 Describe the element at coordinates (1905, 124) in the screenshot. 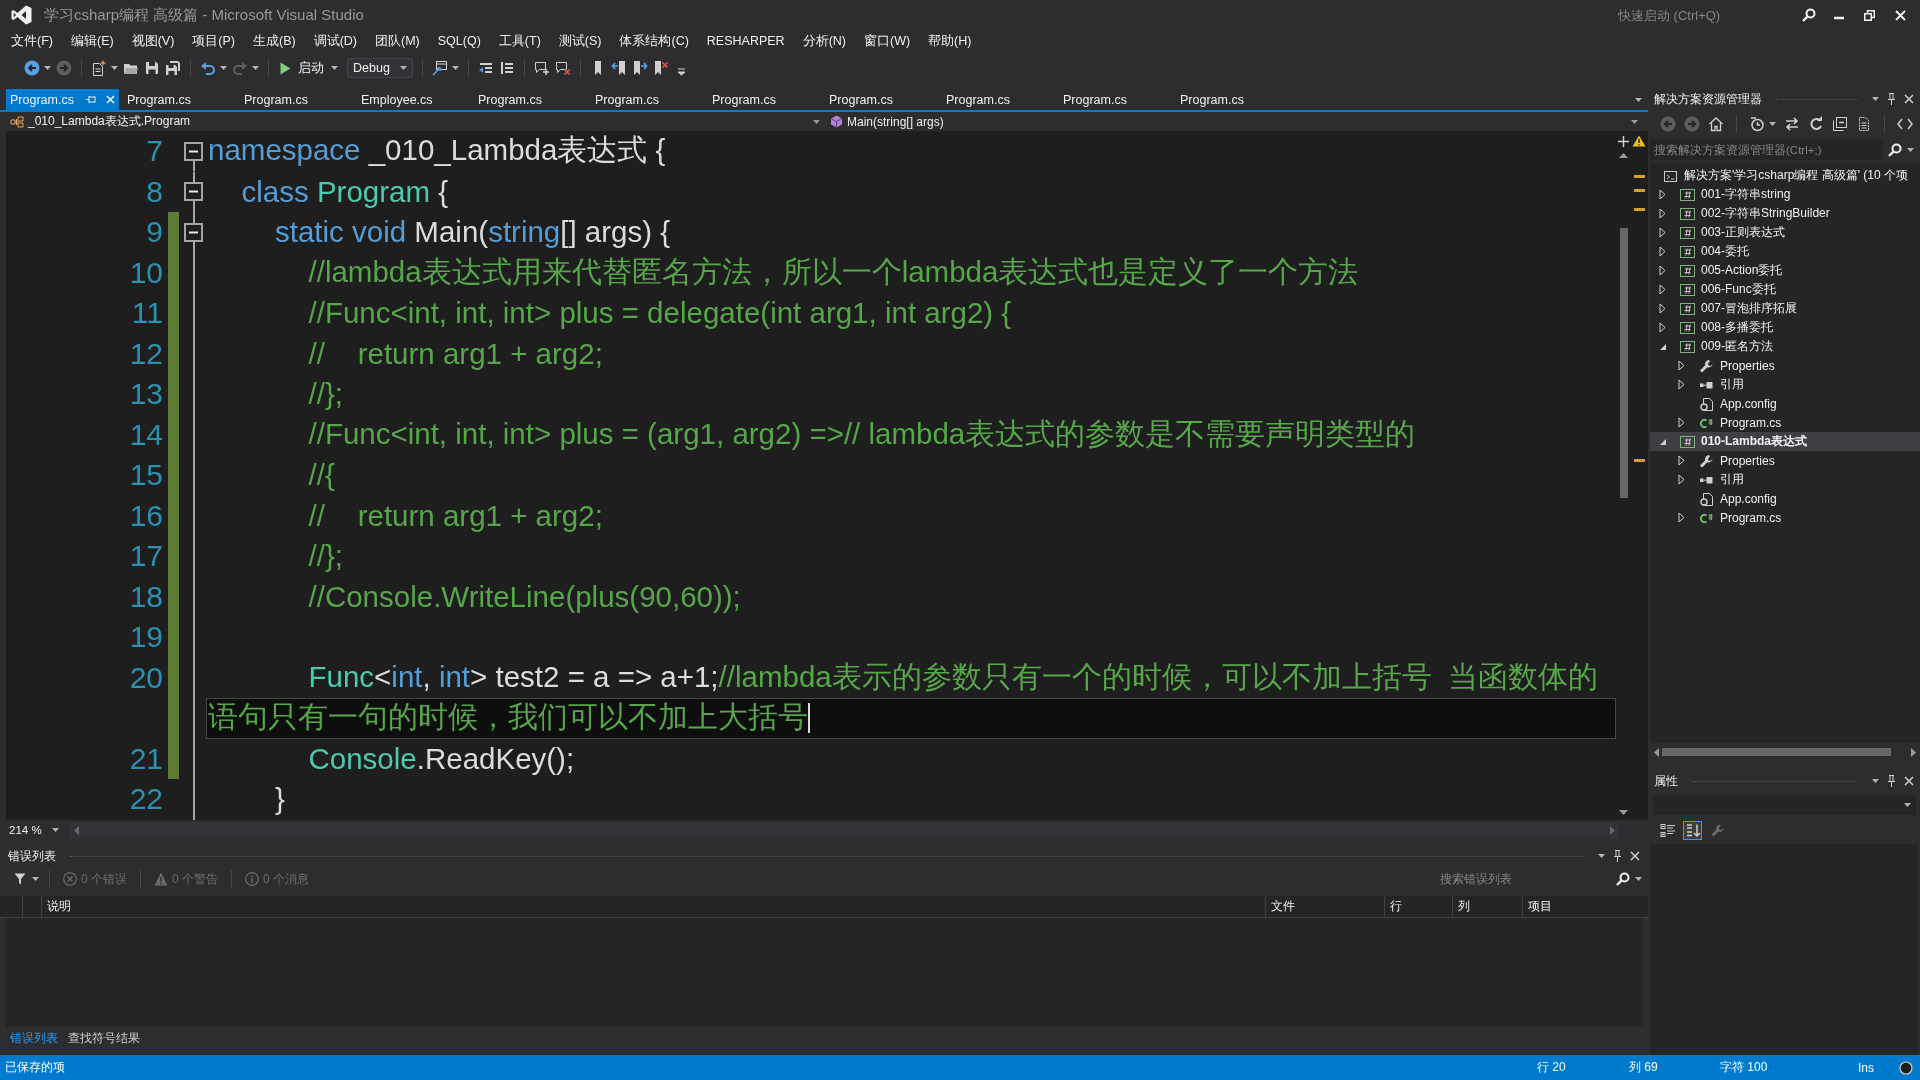

I see `code-brackets-icon` at that location.